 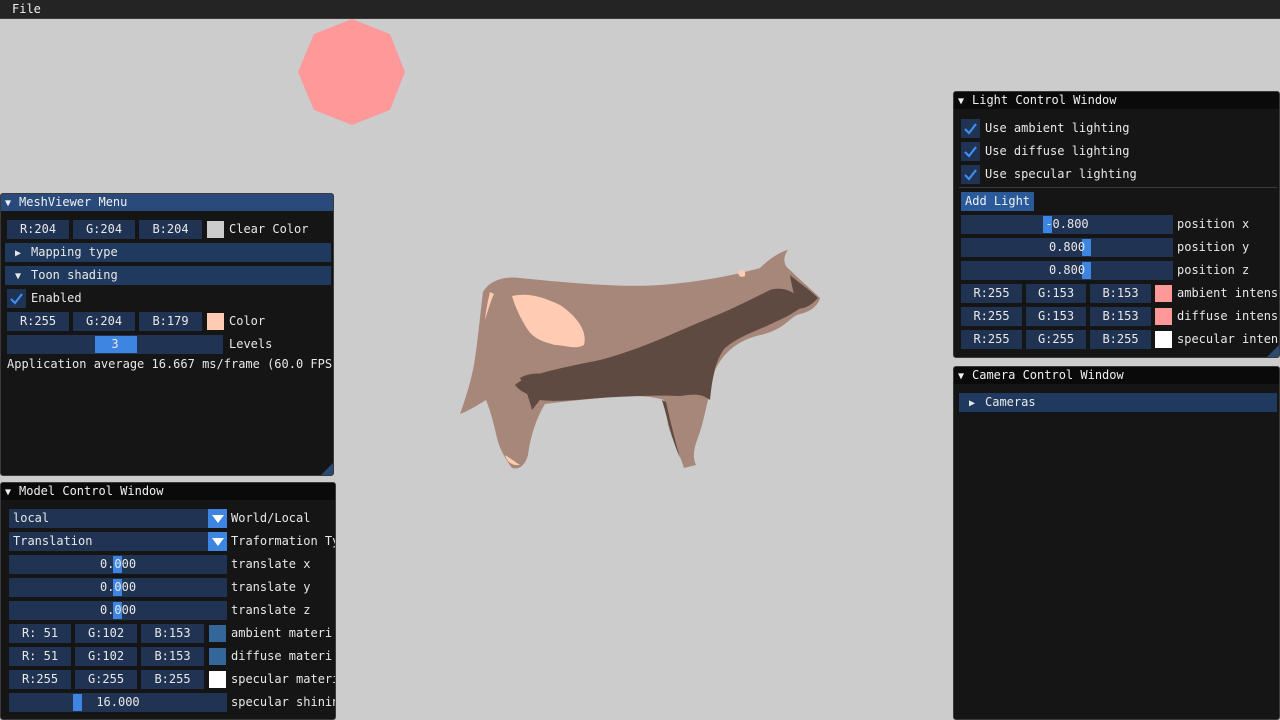 I want to click on translate-x-value: 0.000, so click(x=118, y=564).